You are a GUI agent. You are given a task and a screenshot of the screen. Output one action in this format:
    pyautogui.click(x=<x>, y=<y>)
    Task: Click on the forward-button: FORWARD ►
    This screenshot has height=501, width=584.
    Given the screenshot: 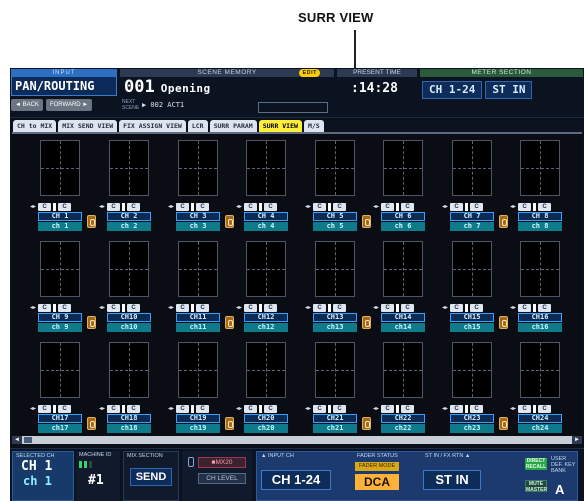 What is the action you would take?
    pyautogui.click(x=69, y=105)
    